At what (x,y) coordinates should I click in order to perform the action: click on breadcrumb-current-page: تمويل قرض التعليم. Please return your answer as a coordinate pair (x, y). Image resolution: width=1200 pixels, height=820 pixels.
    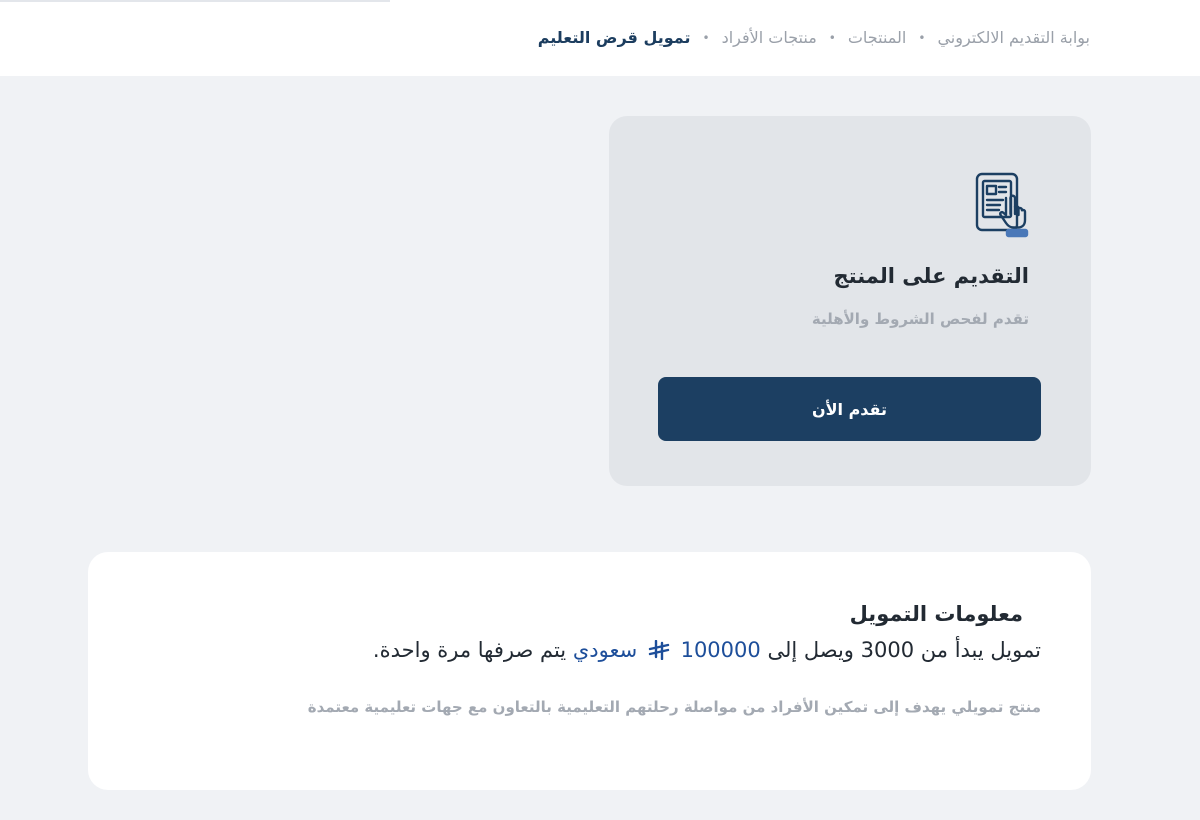
    Looking at the image, I should click on (614, 37).